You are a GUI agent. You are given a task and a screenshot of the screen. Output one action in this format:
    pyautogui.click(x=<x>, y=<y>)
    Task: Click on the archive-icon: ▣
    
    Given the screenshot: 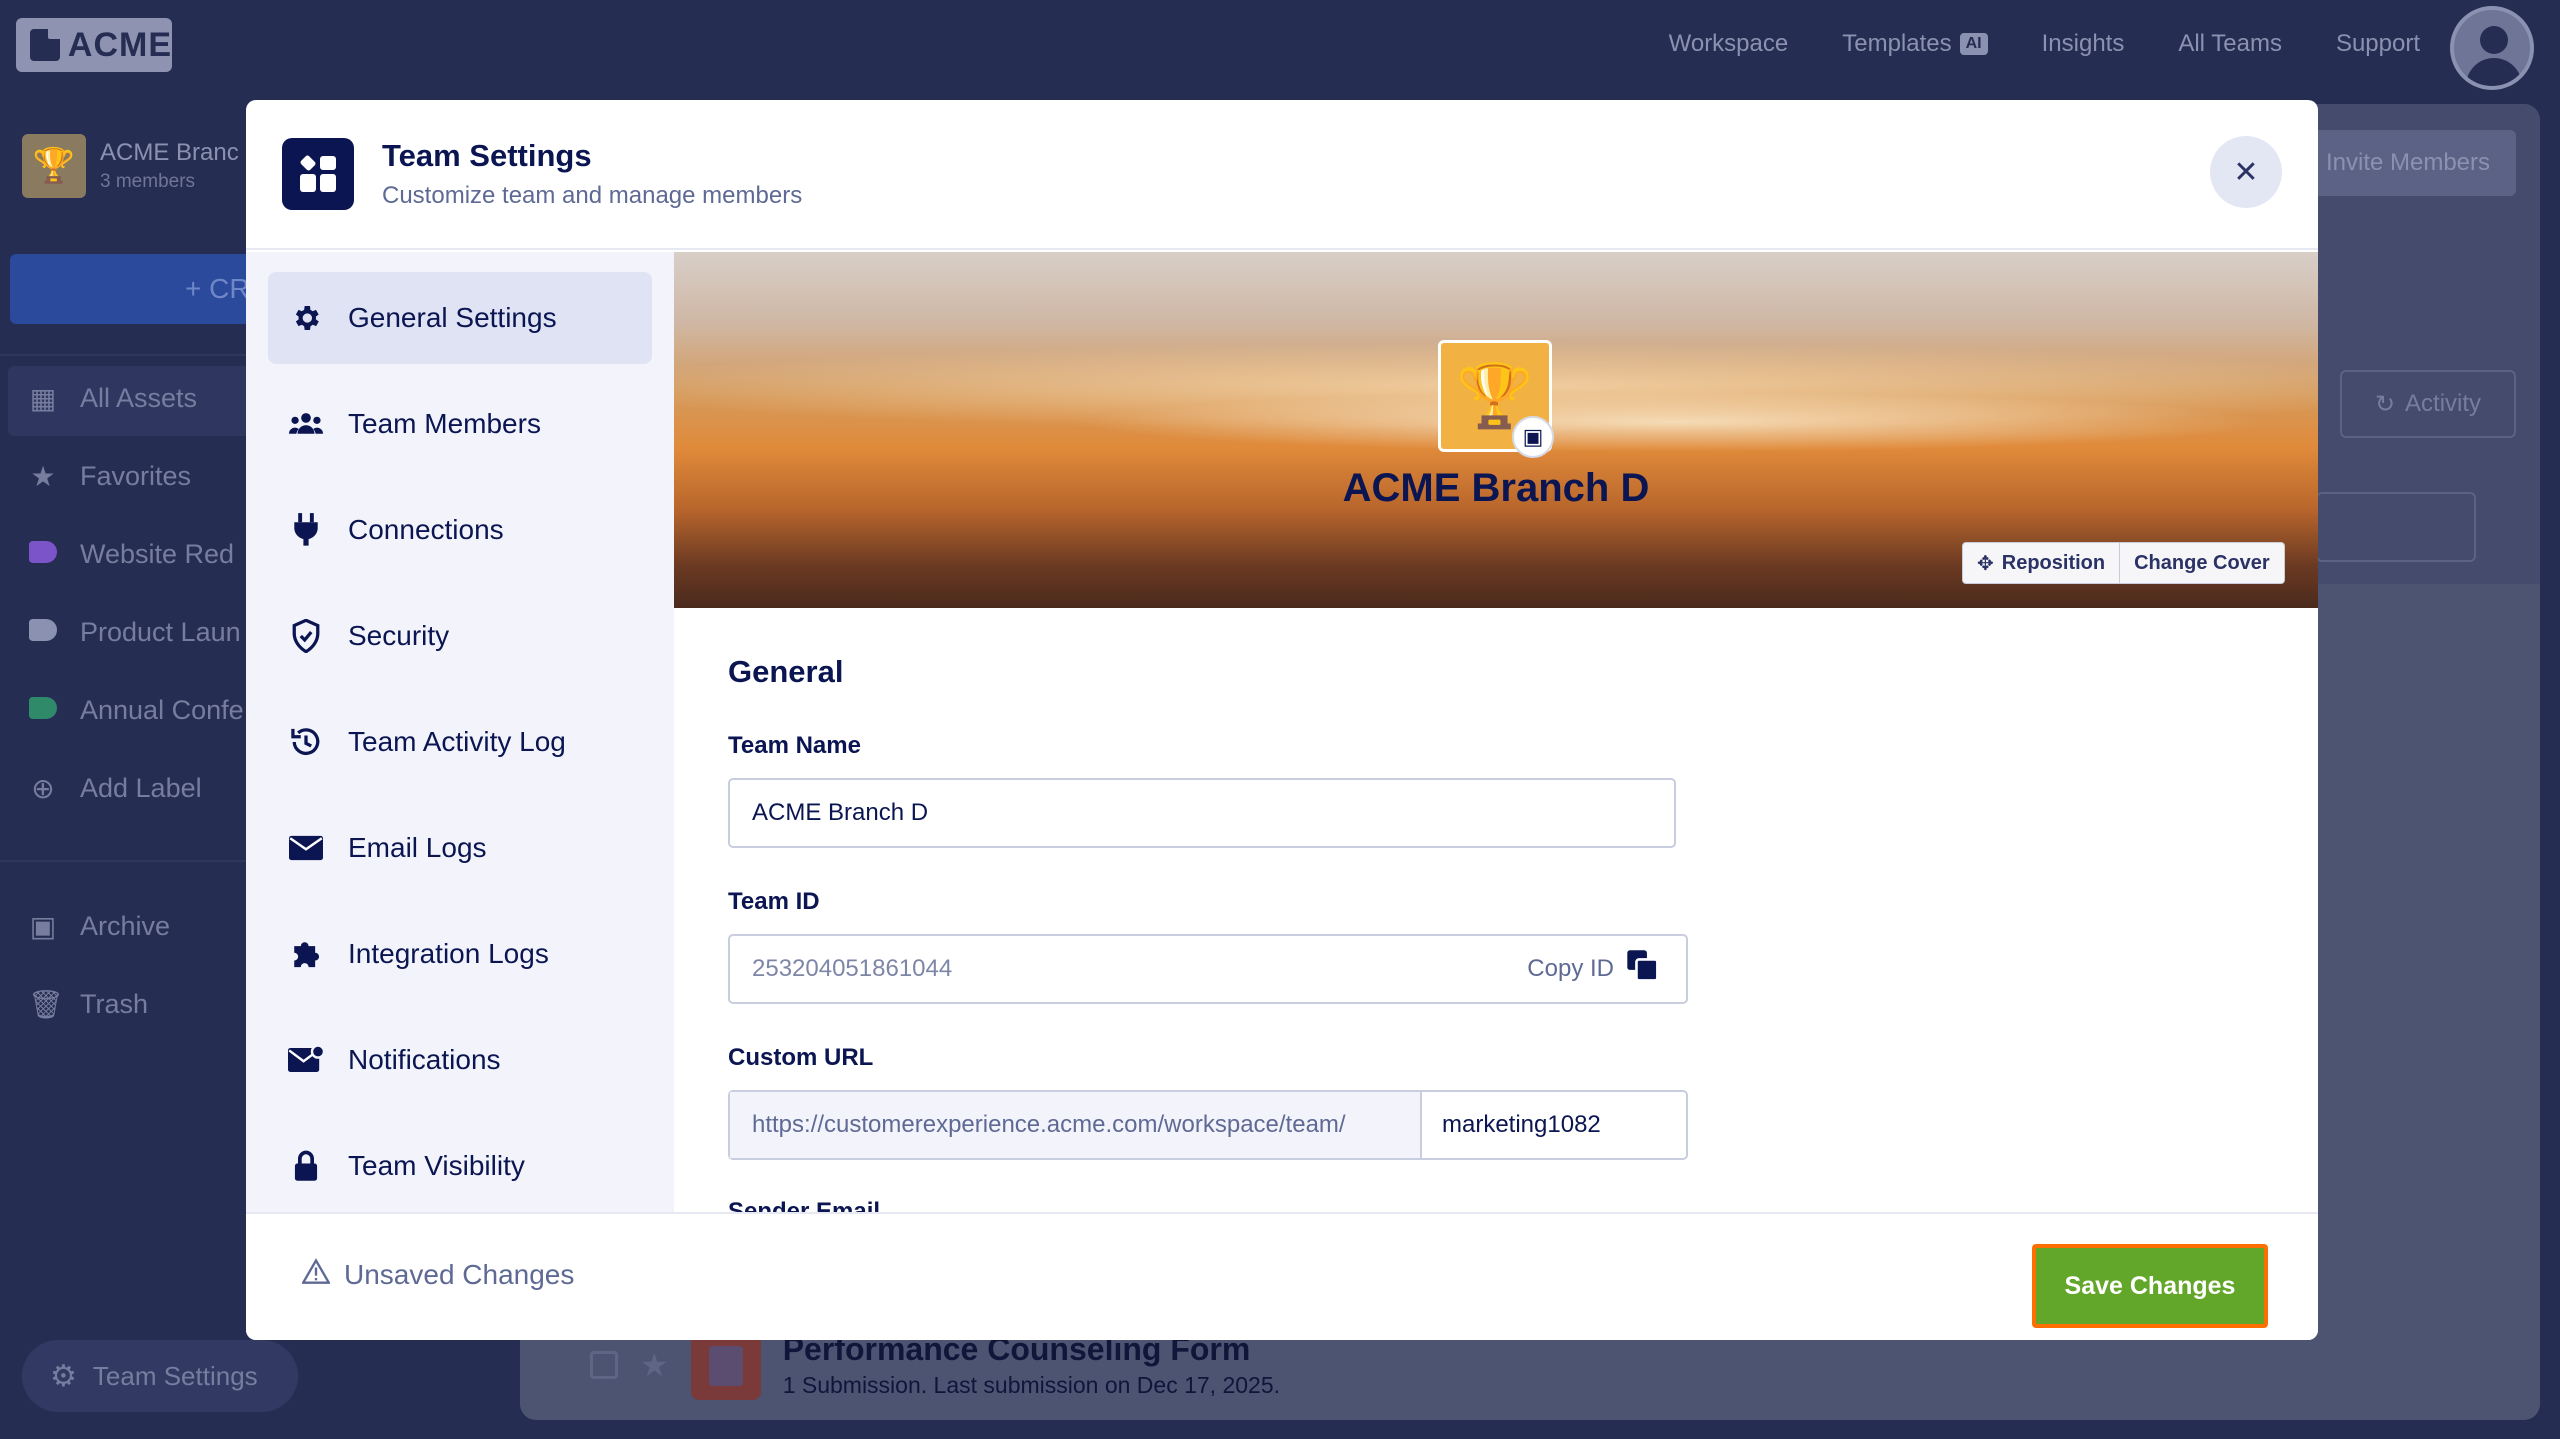 What is the action you would take?
    pyautogui.click(x=43, y=926)
    